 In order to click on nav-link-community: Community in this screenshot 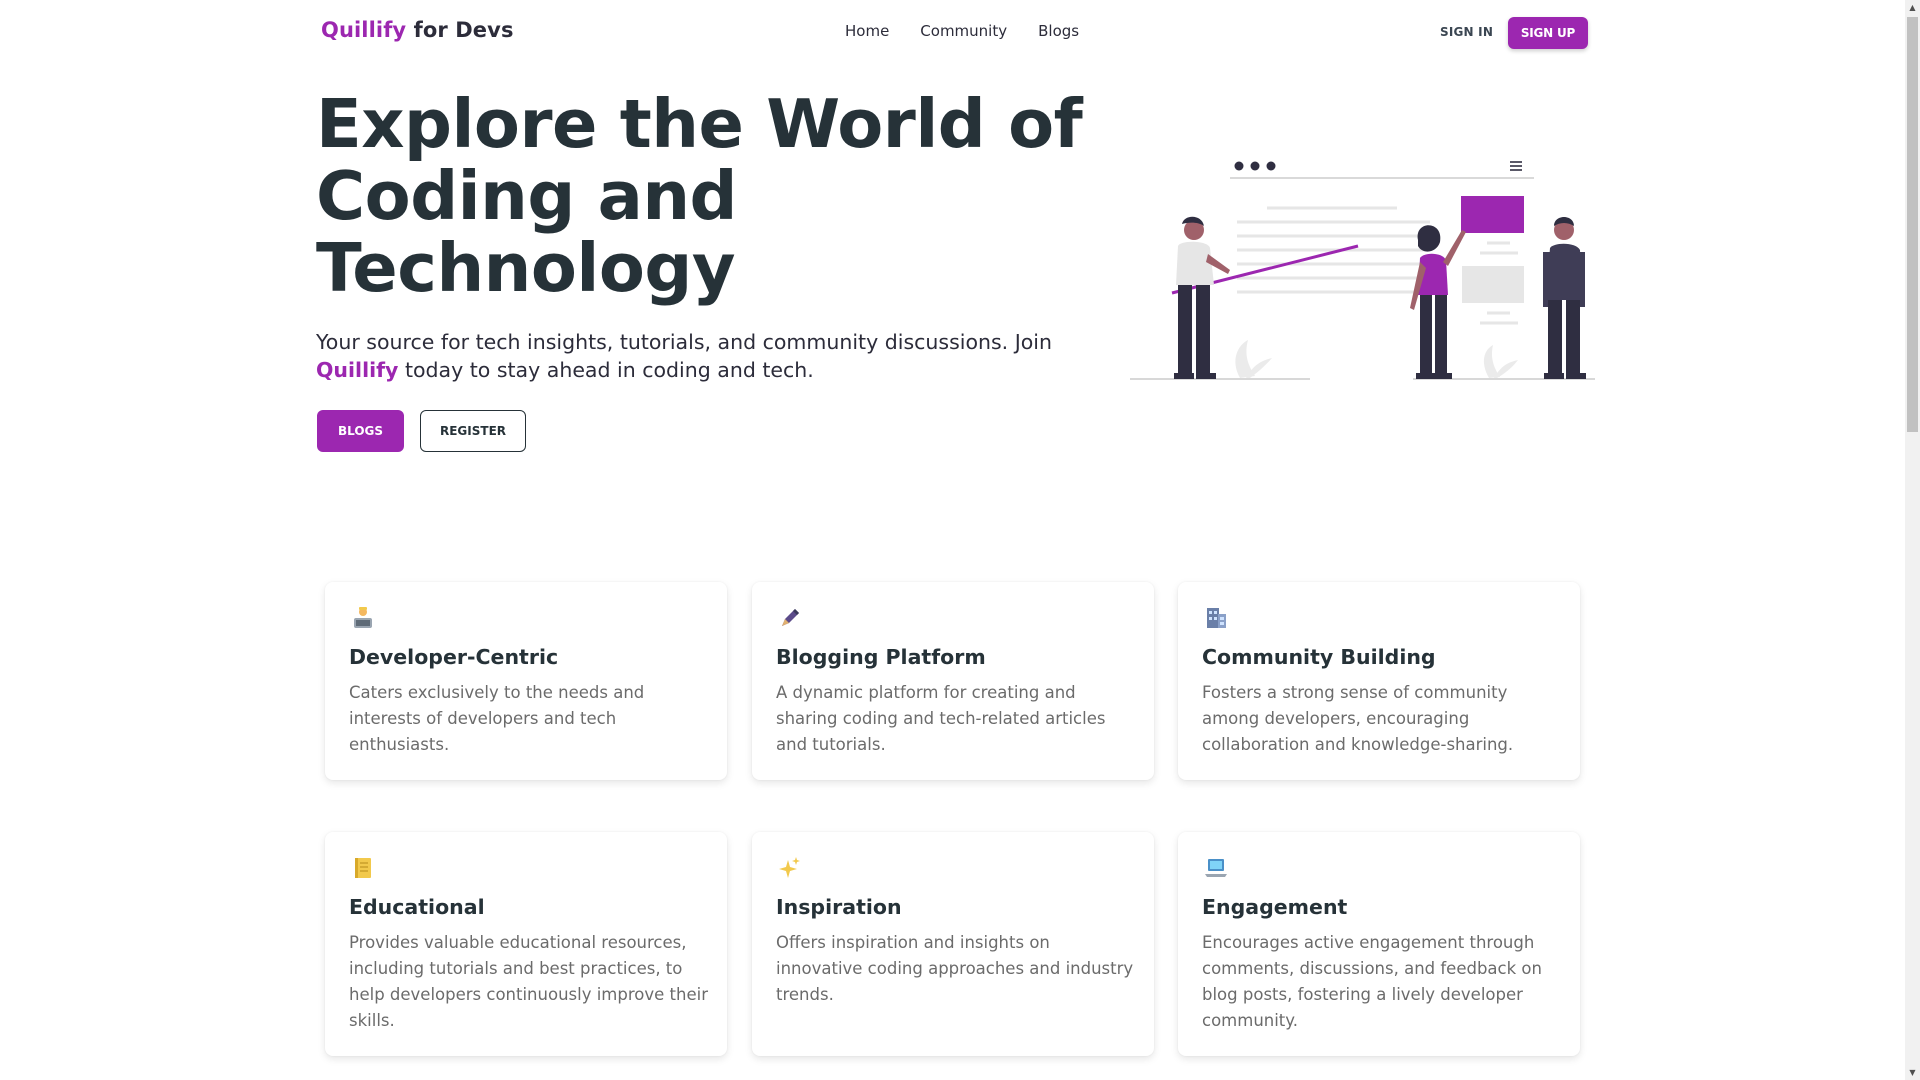, I will do `click(963, 31)`.